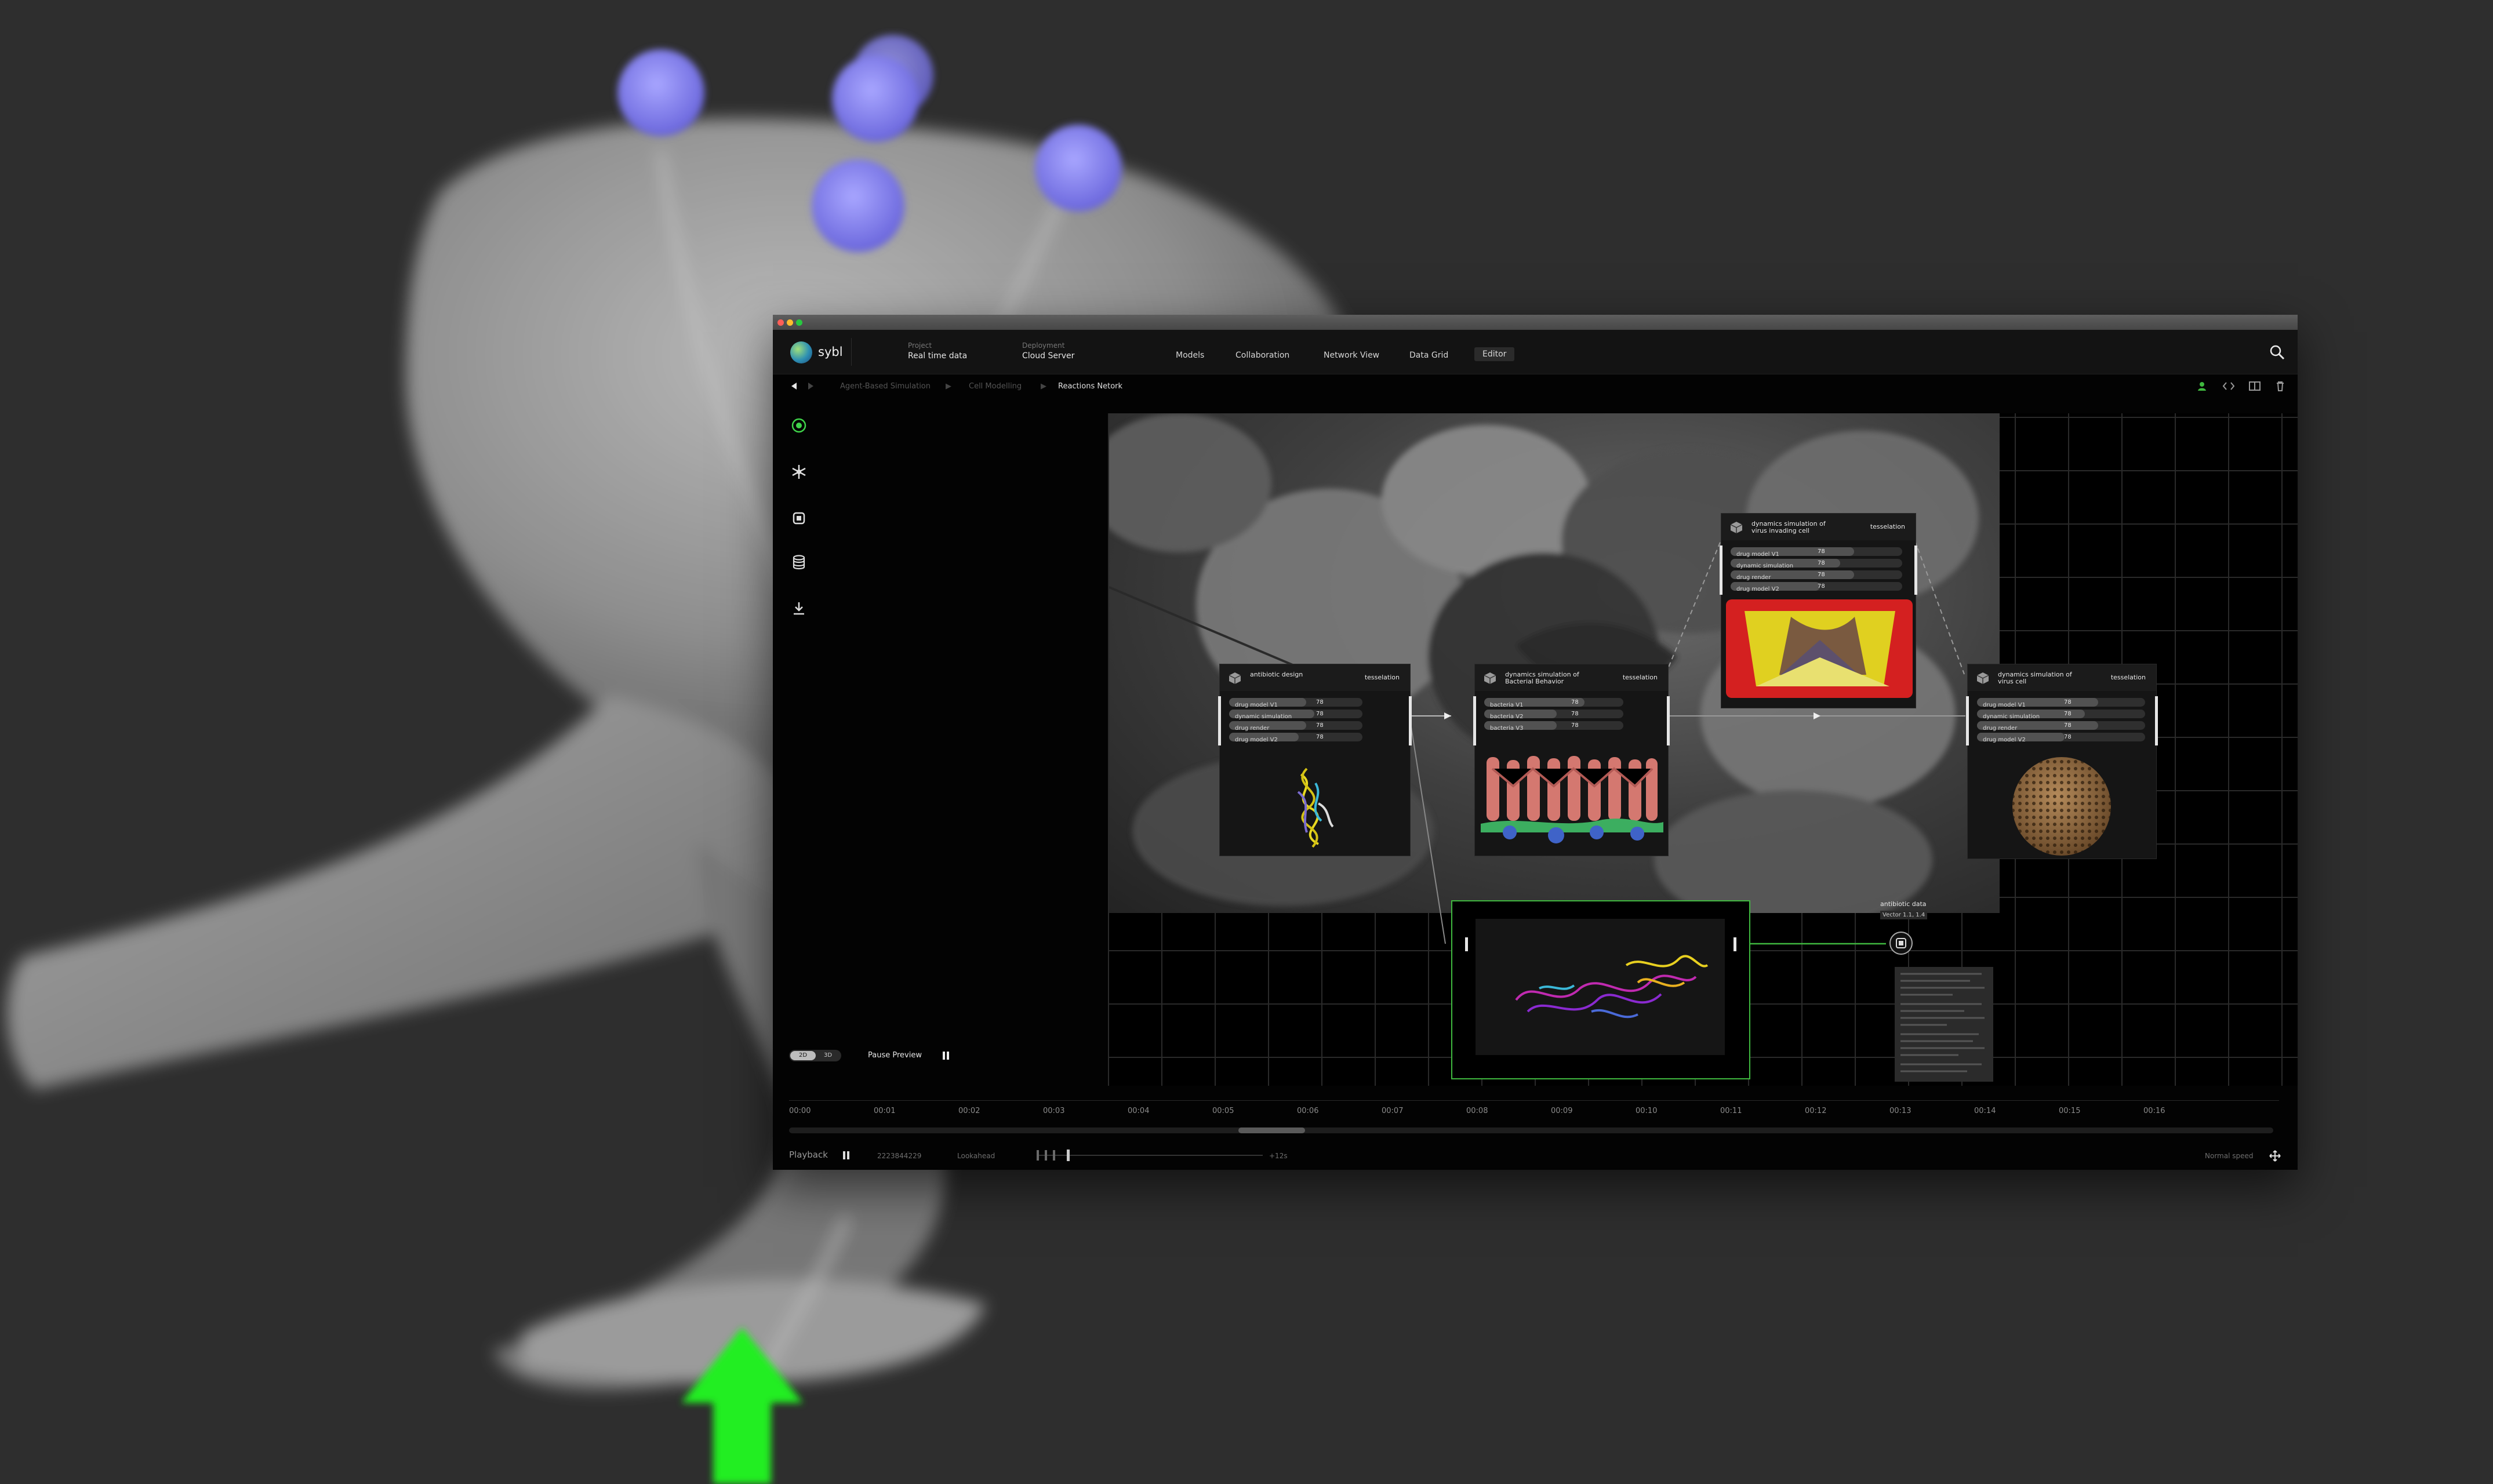 The height and width of the screenshot is (1484, 2493). What do you see at coordinates (1150, 1155) in the screenshot?
I see `lookahead-slider` at bounding box center [1150, 1155].